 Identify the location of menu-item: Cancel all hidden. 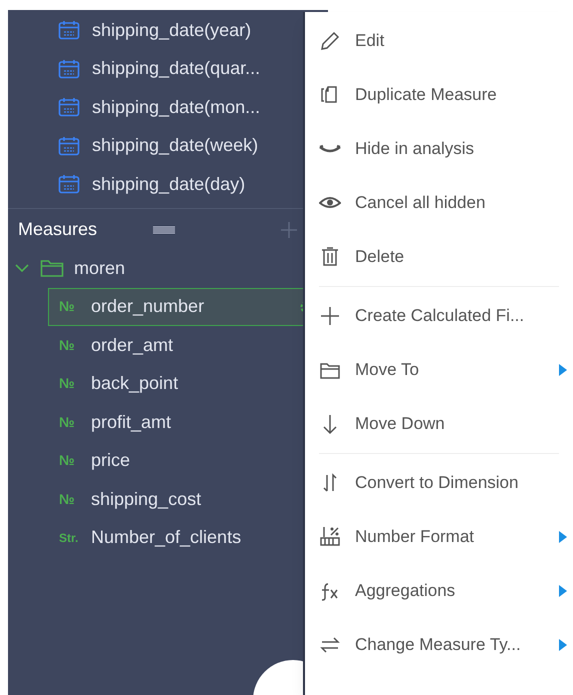
(446, 203).